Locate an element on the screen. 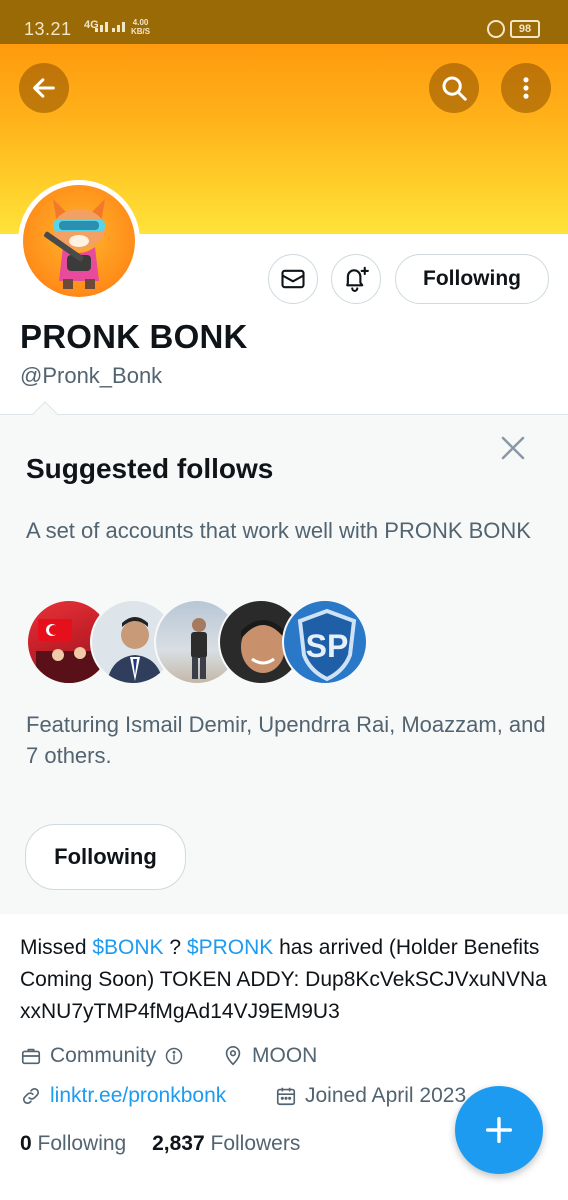 Image resolution: width=568 pixels, height=1200 pixels. suggested-avatar: SP is located at coordinates (325, 642).